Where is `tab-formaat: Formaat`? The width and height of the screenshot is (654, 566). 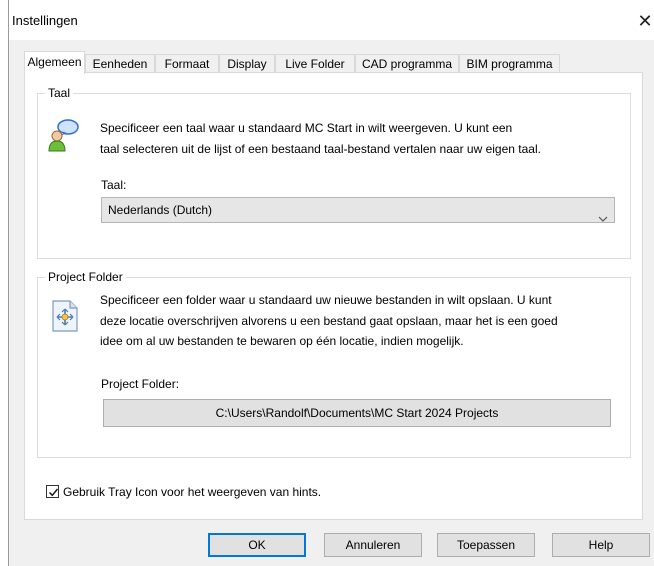
tab-formaat: Formaat is located at coordinates (187, 64).